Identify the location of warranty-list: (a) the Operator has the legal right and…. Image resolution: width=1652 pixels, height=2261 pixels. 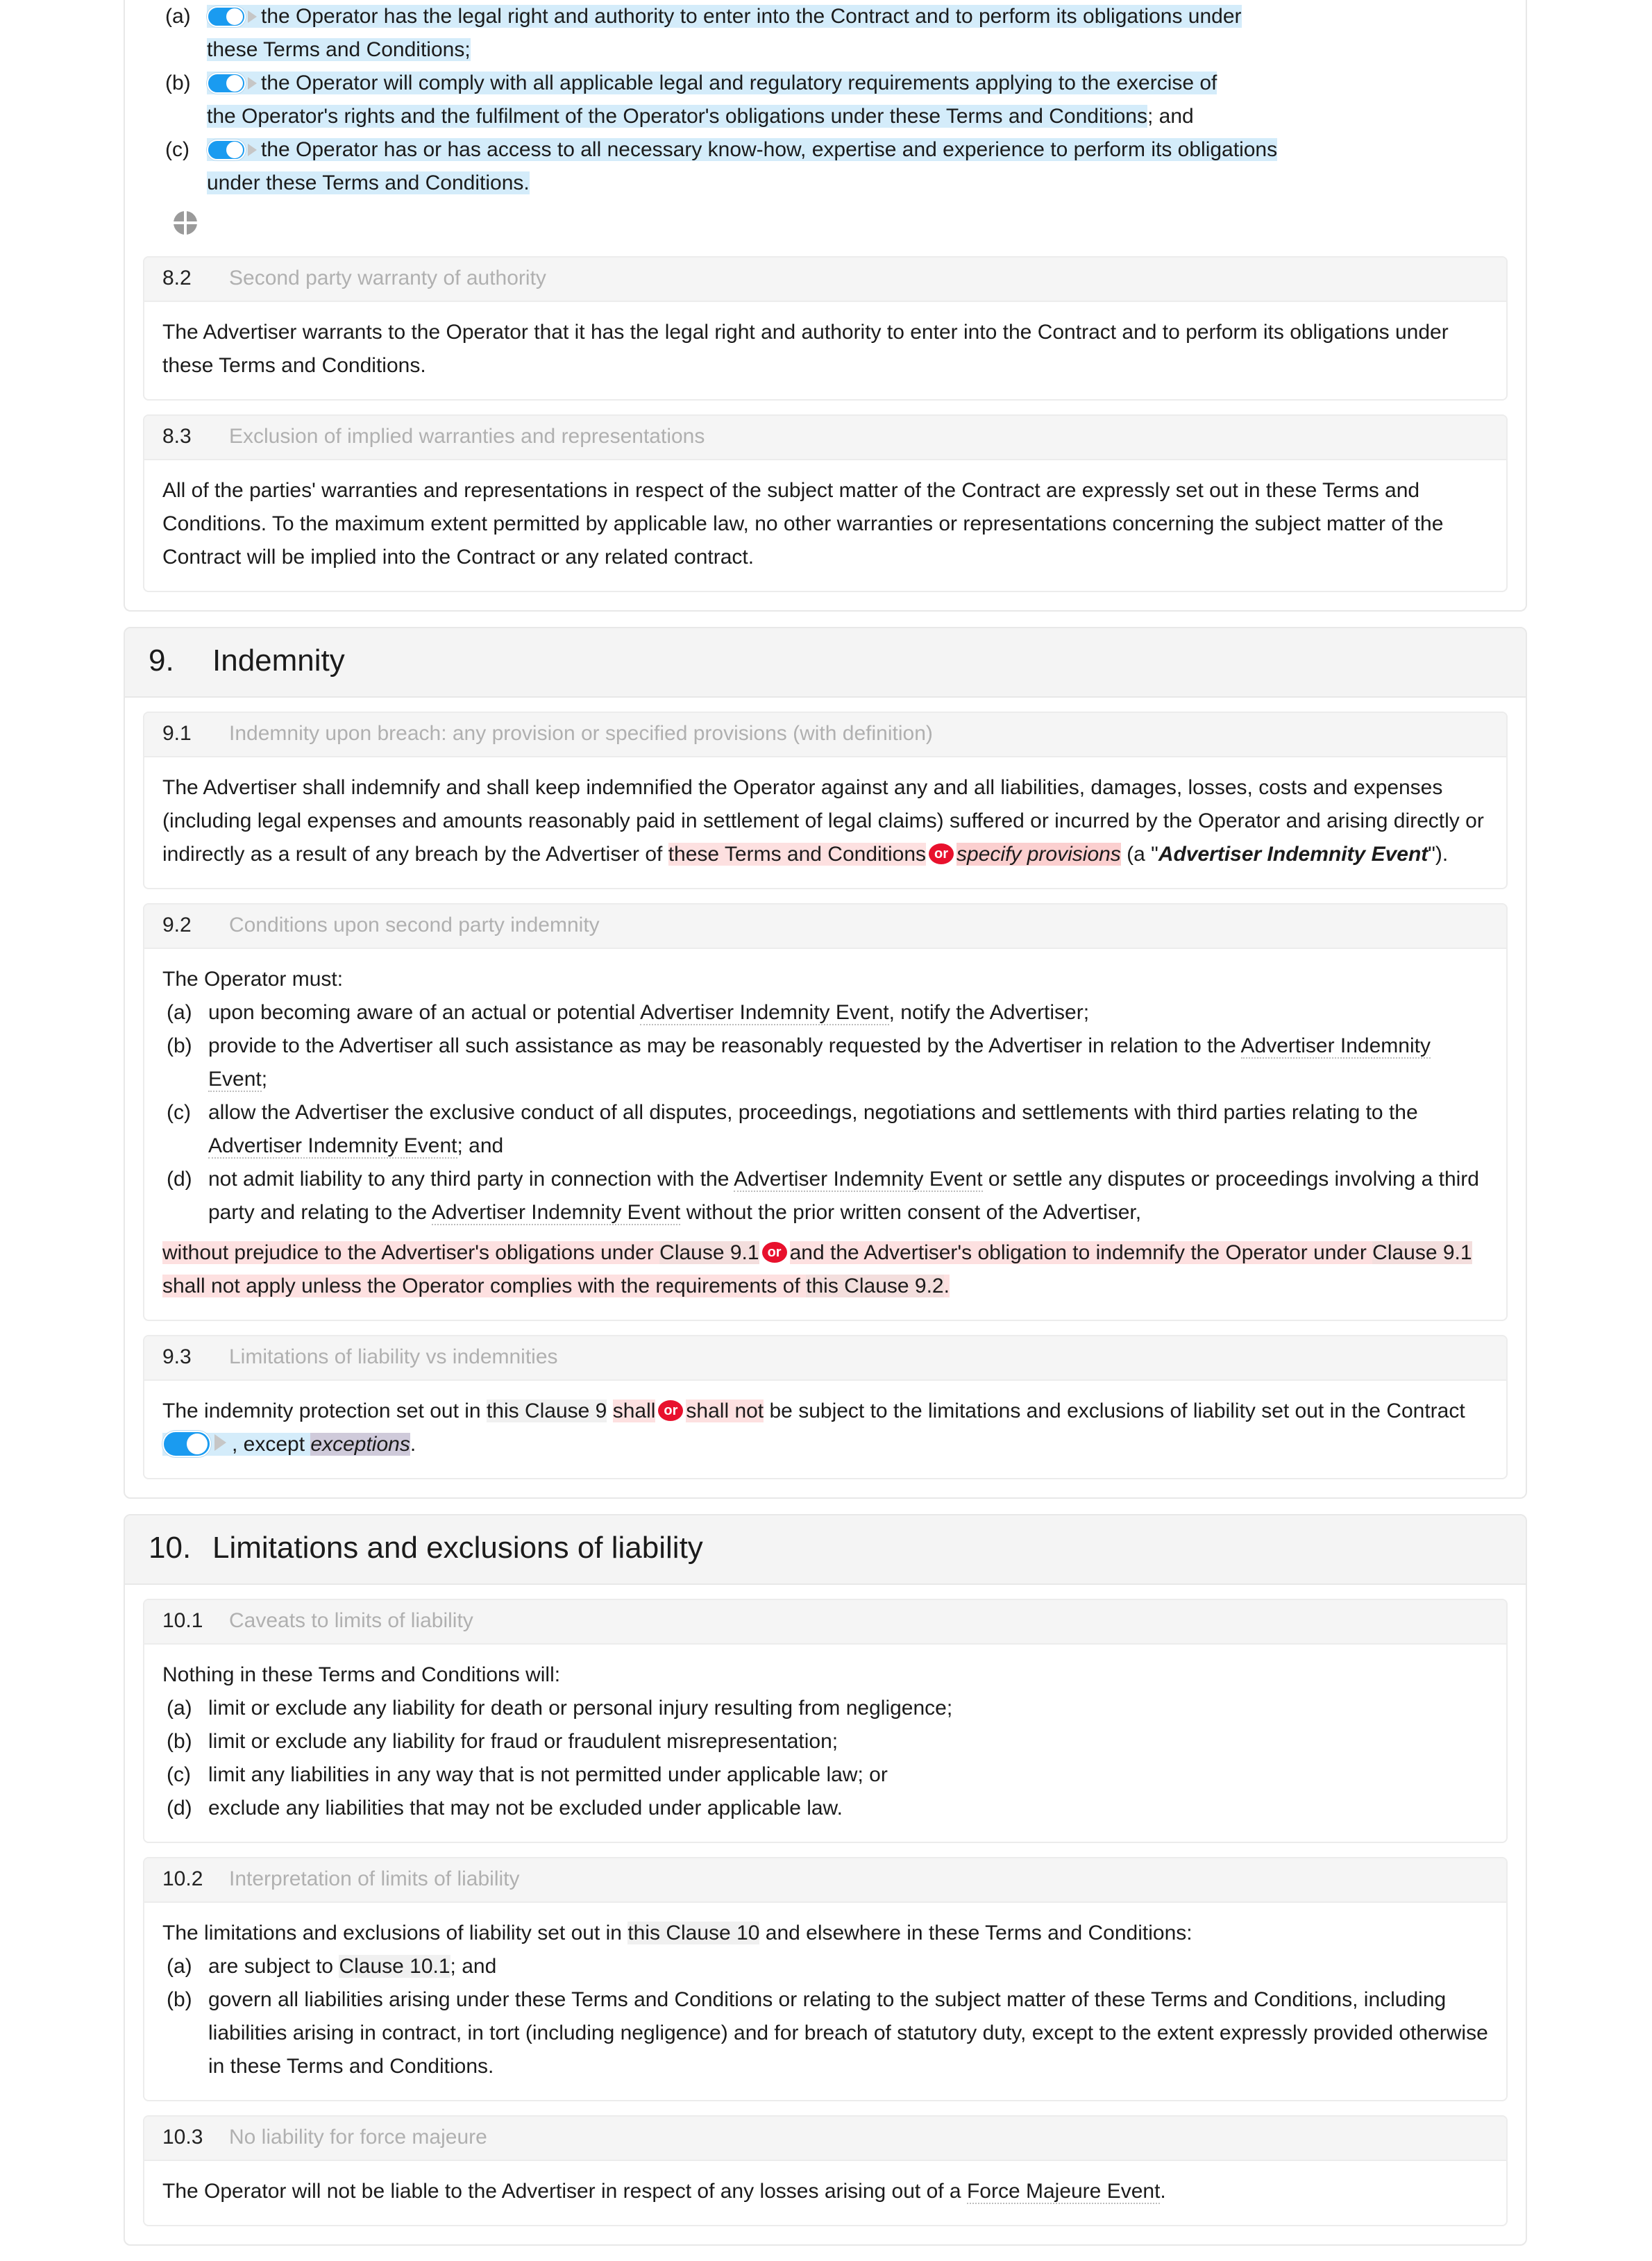
(825, 100).